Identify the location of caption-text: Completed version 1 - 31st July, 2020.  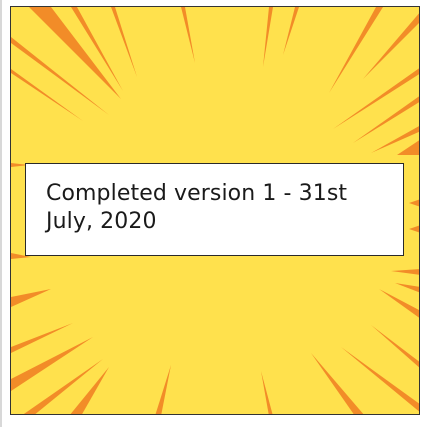
(197, 207).